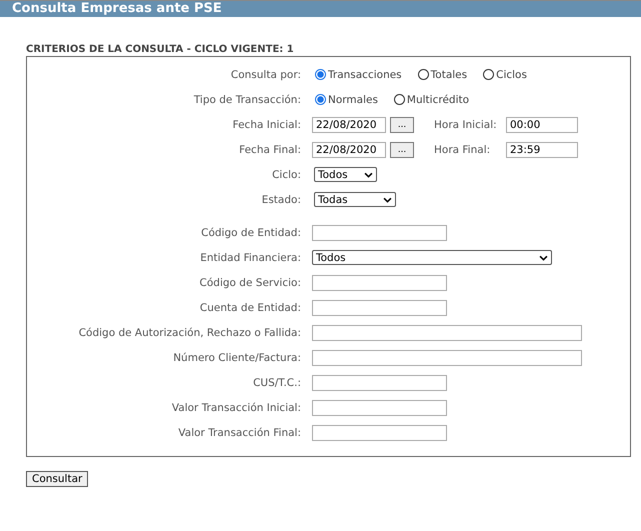 The height and width of the screenshot is (531, 641). What do you see at coordinates (270, 150) in the screenshot?
I see `field-label: Fecha Final:` at bounding box center [270, 150].